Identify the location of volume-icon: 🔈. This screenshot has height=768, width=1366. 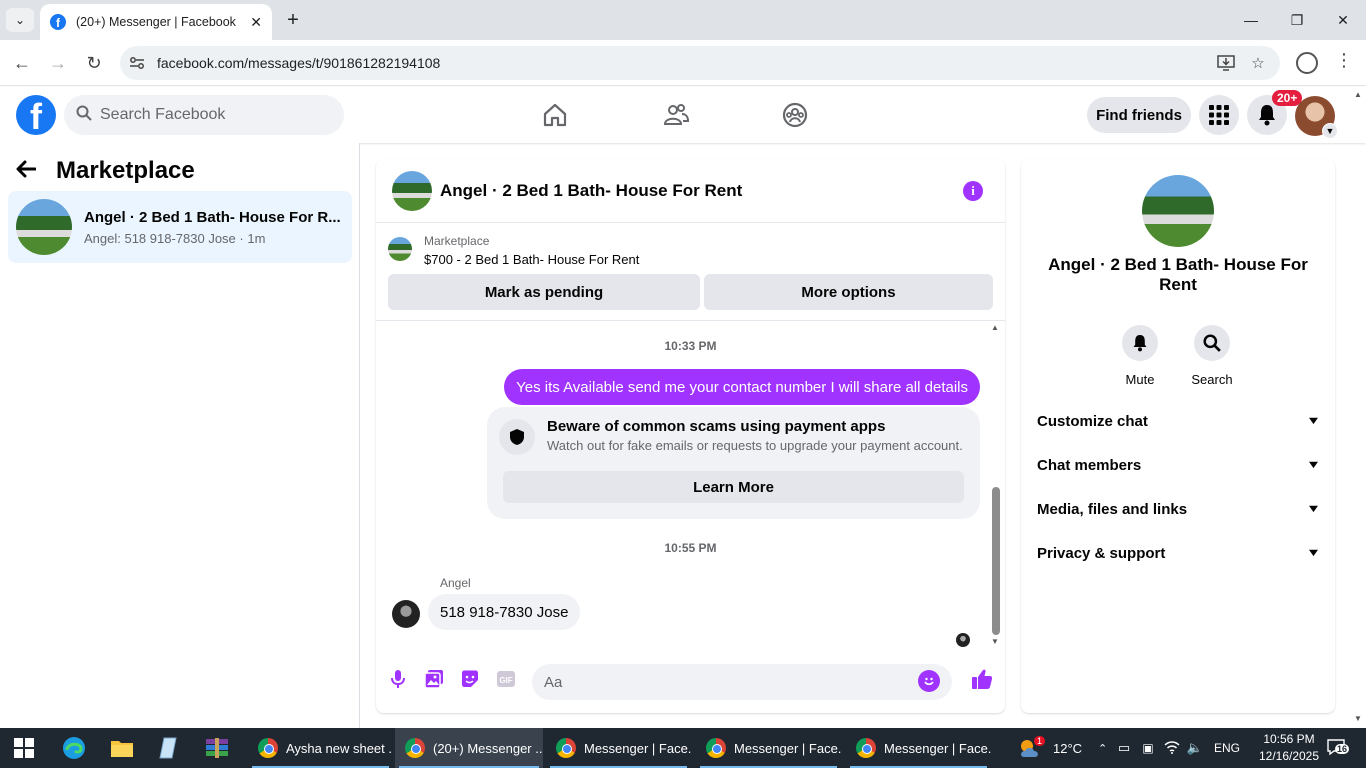
(1195, 748).